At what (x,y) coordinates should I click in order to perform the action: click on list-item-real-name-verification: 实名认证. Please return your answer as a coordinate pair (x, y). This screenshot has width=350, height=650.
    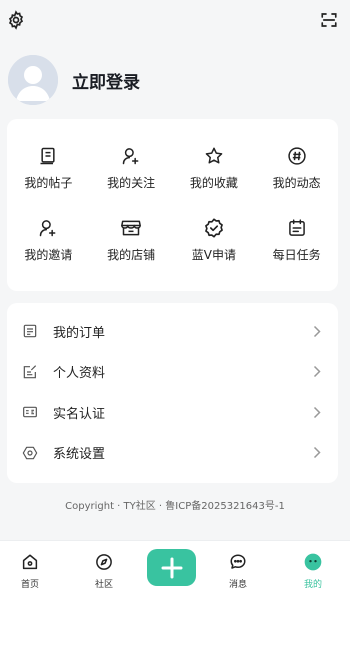
    Looking at the image, I should click on (172, 412).